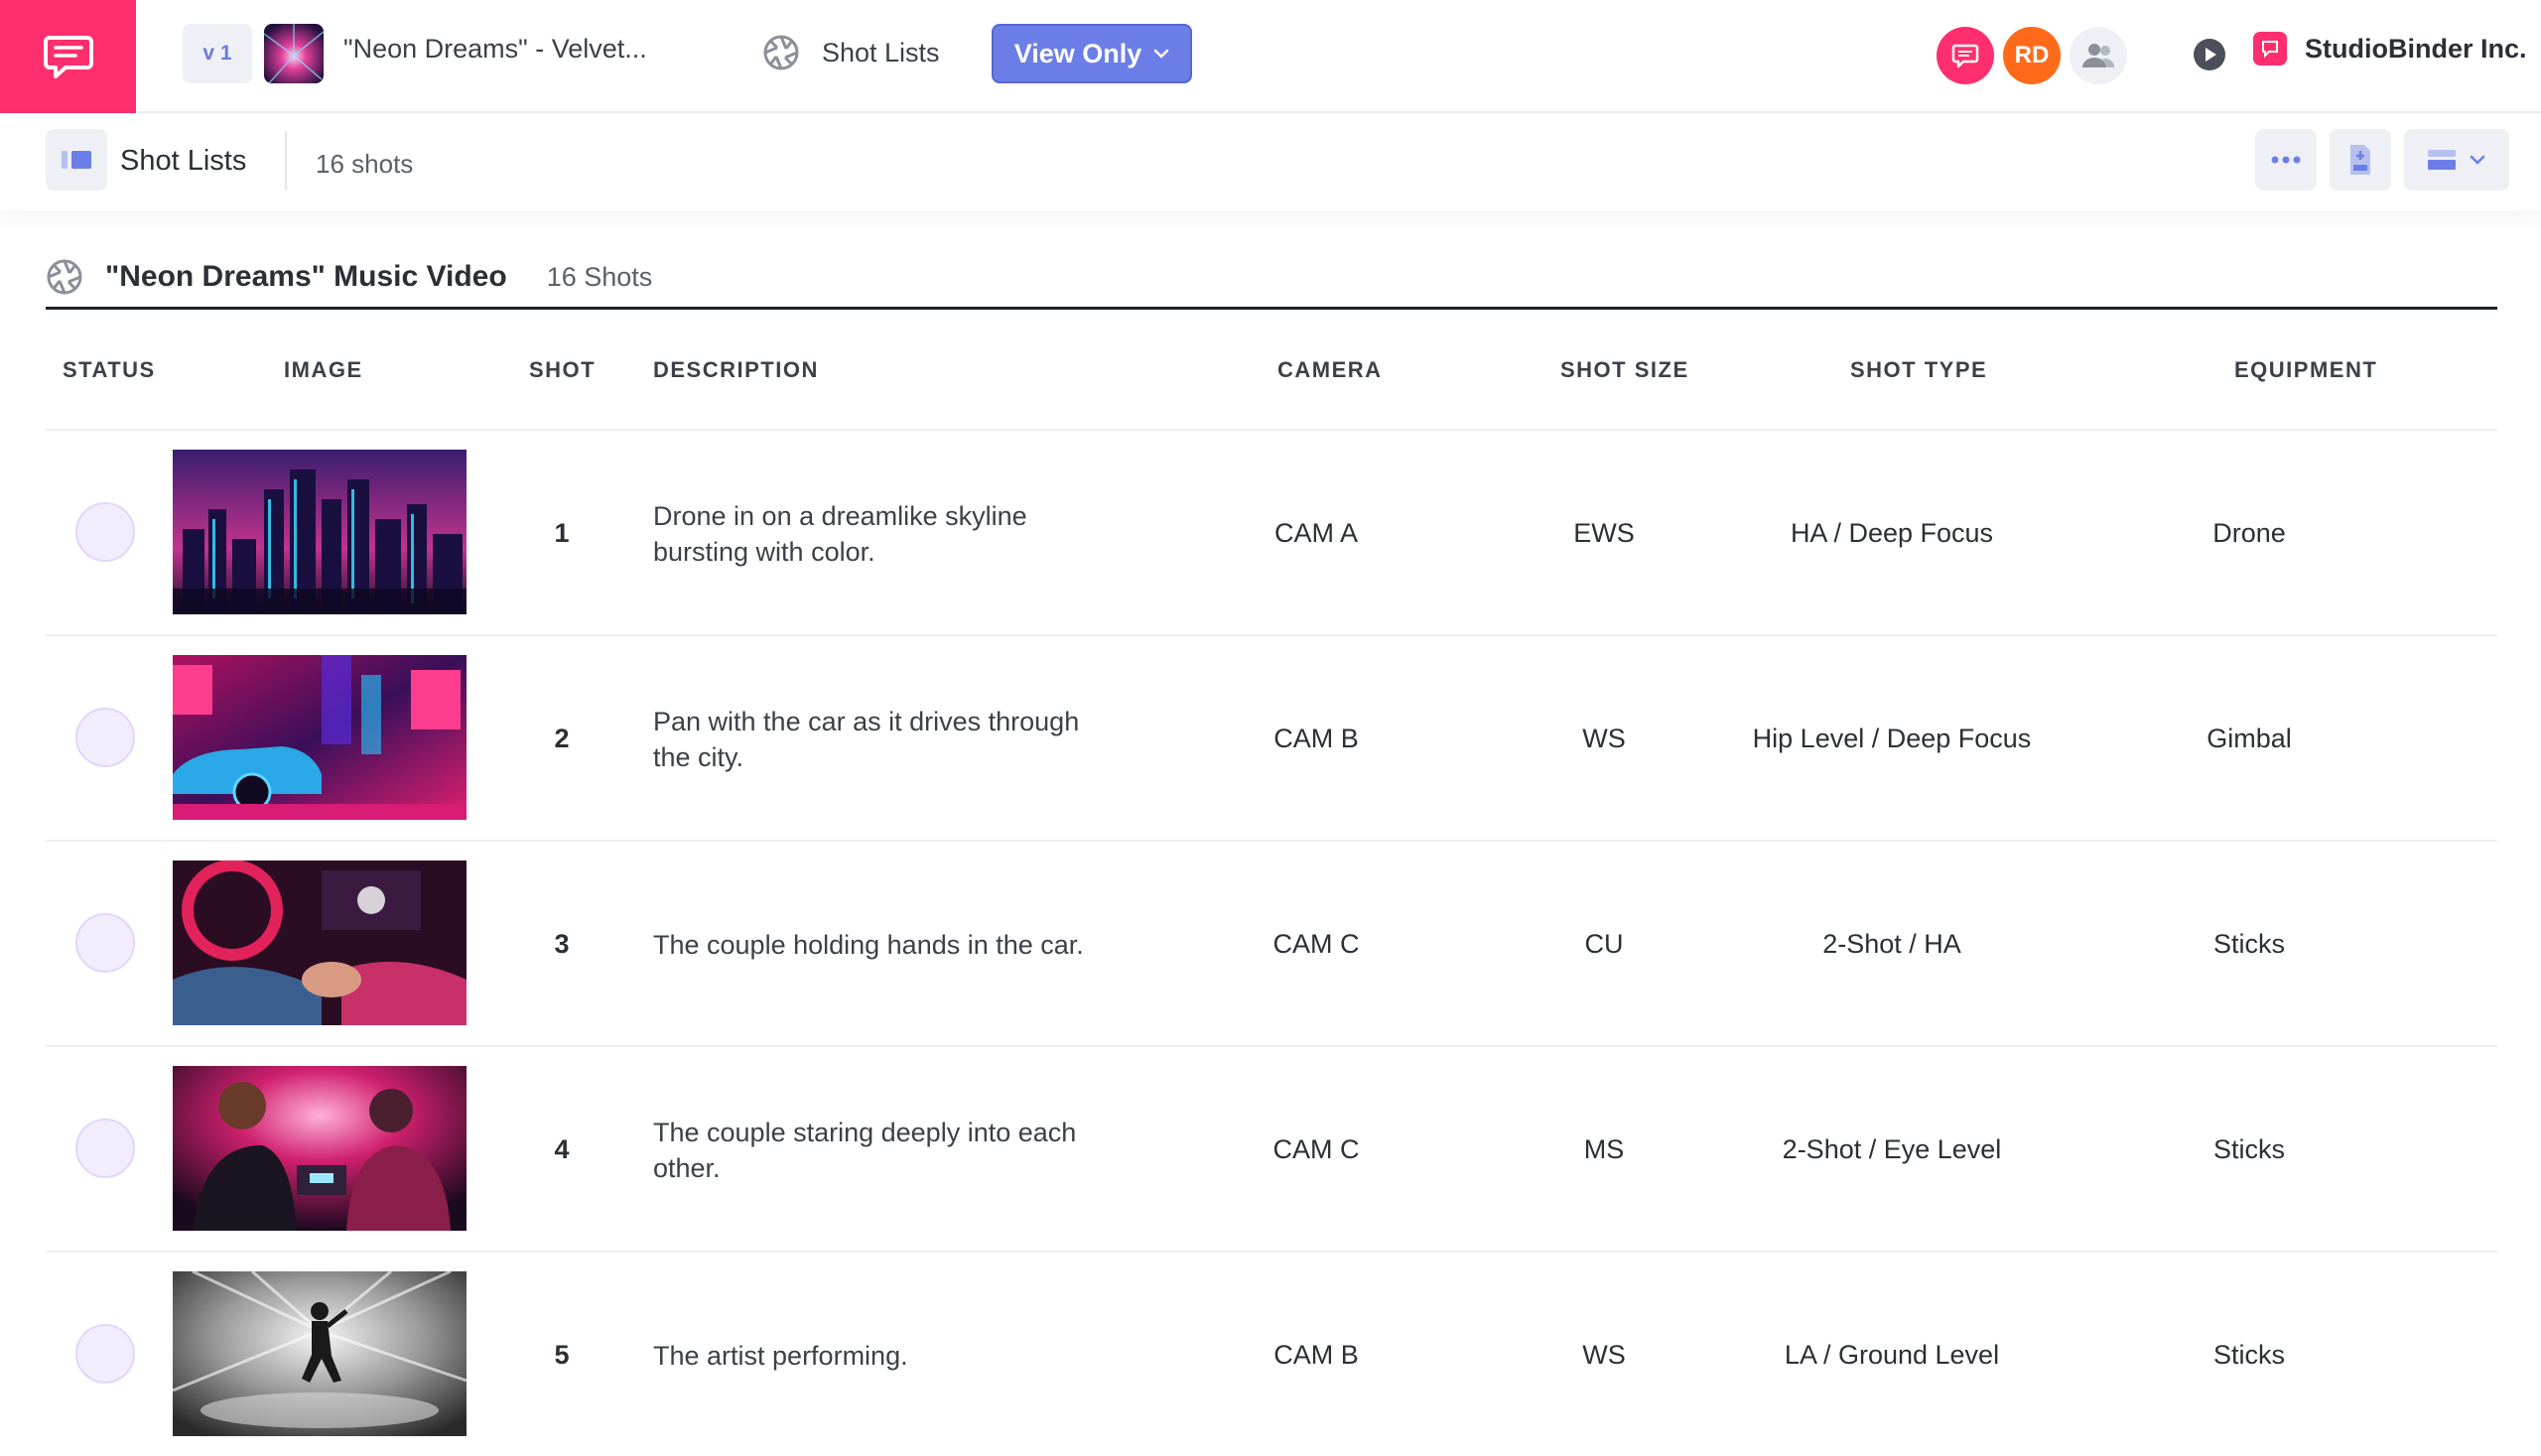 This screenshot has height=1456, width=2541. Describe the element at coordinates (1271, 277) in the screenshot. I see `shot-list-header: "Neon Dreams" Music Video 16 Shots` at that location.